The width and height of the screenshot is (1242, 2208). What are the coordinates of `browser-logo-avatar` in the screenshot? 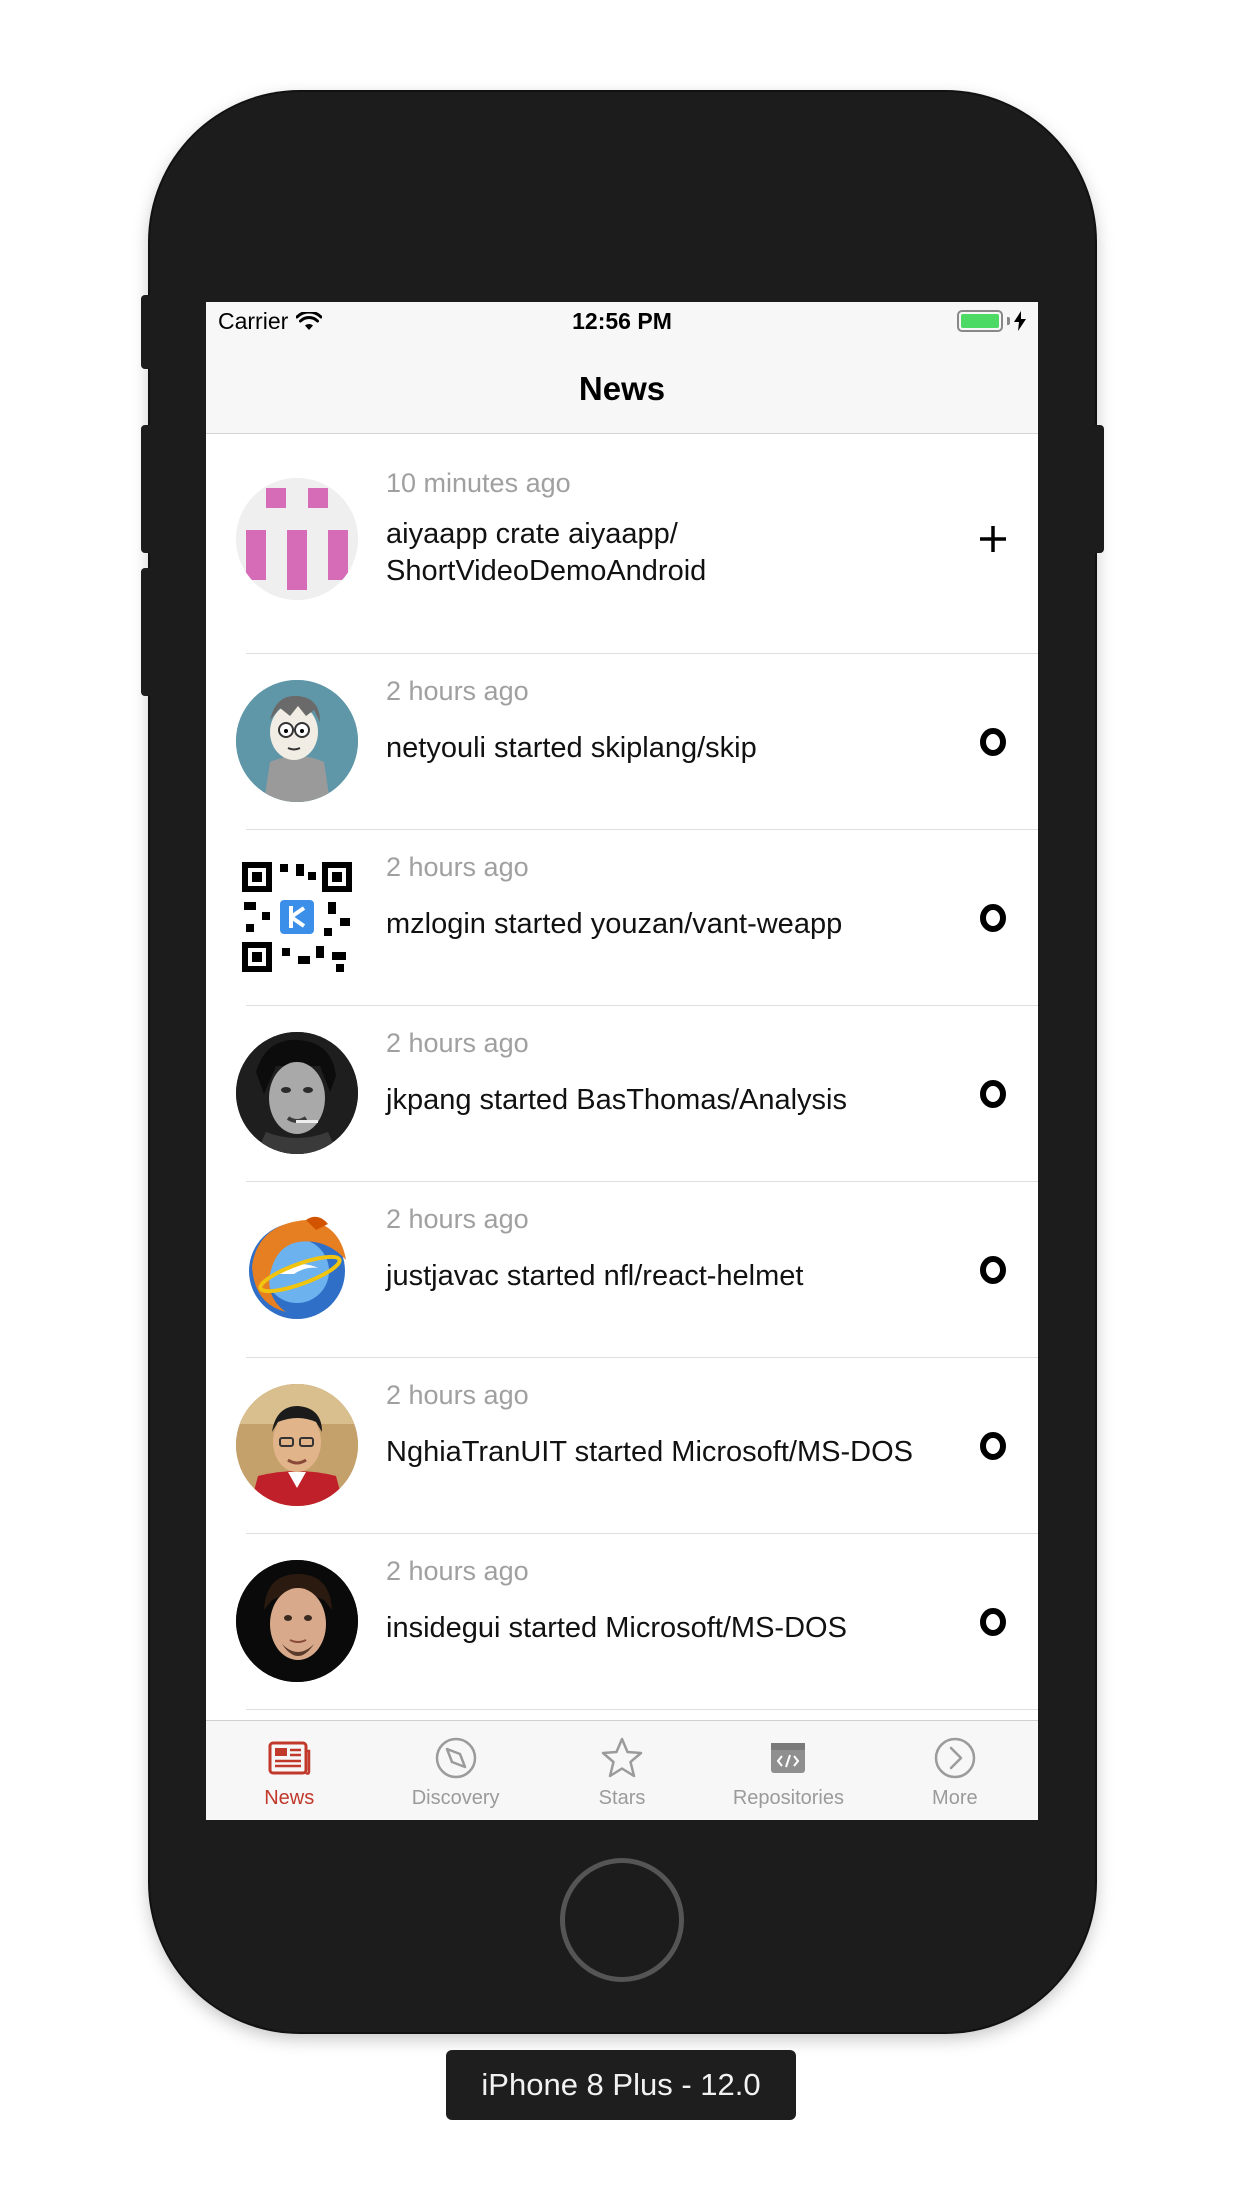 It's located at (297, 1269).